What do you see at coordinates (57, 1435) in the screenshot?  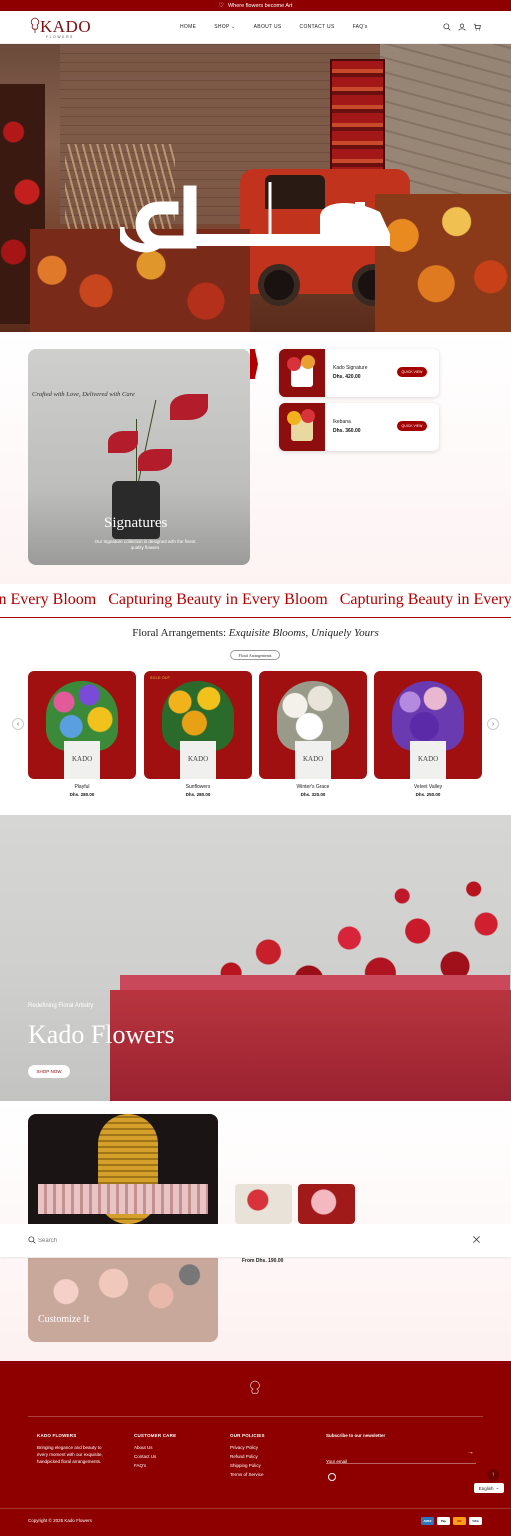 I see `footer-col-title: KADO FLOWERS` at bounding box center [57, 1435].